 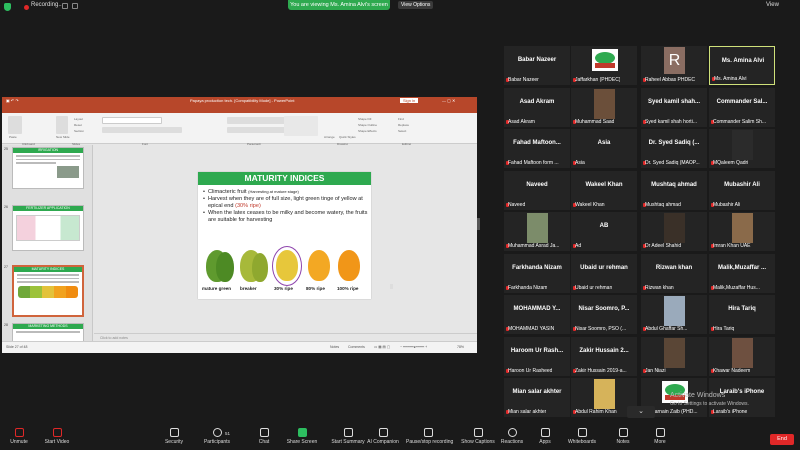 I want to click on sign-in-button: Sign in, so click(x=409, y=100).